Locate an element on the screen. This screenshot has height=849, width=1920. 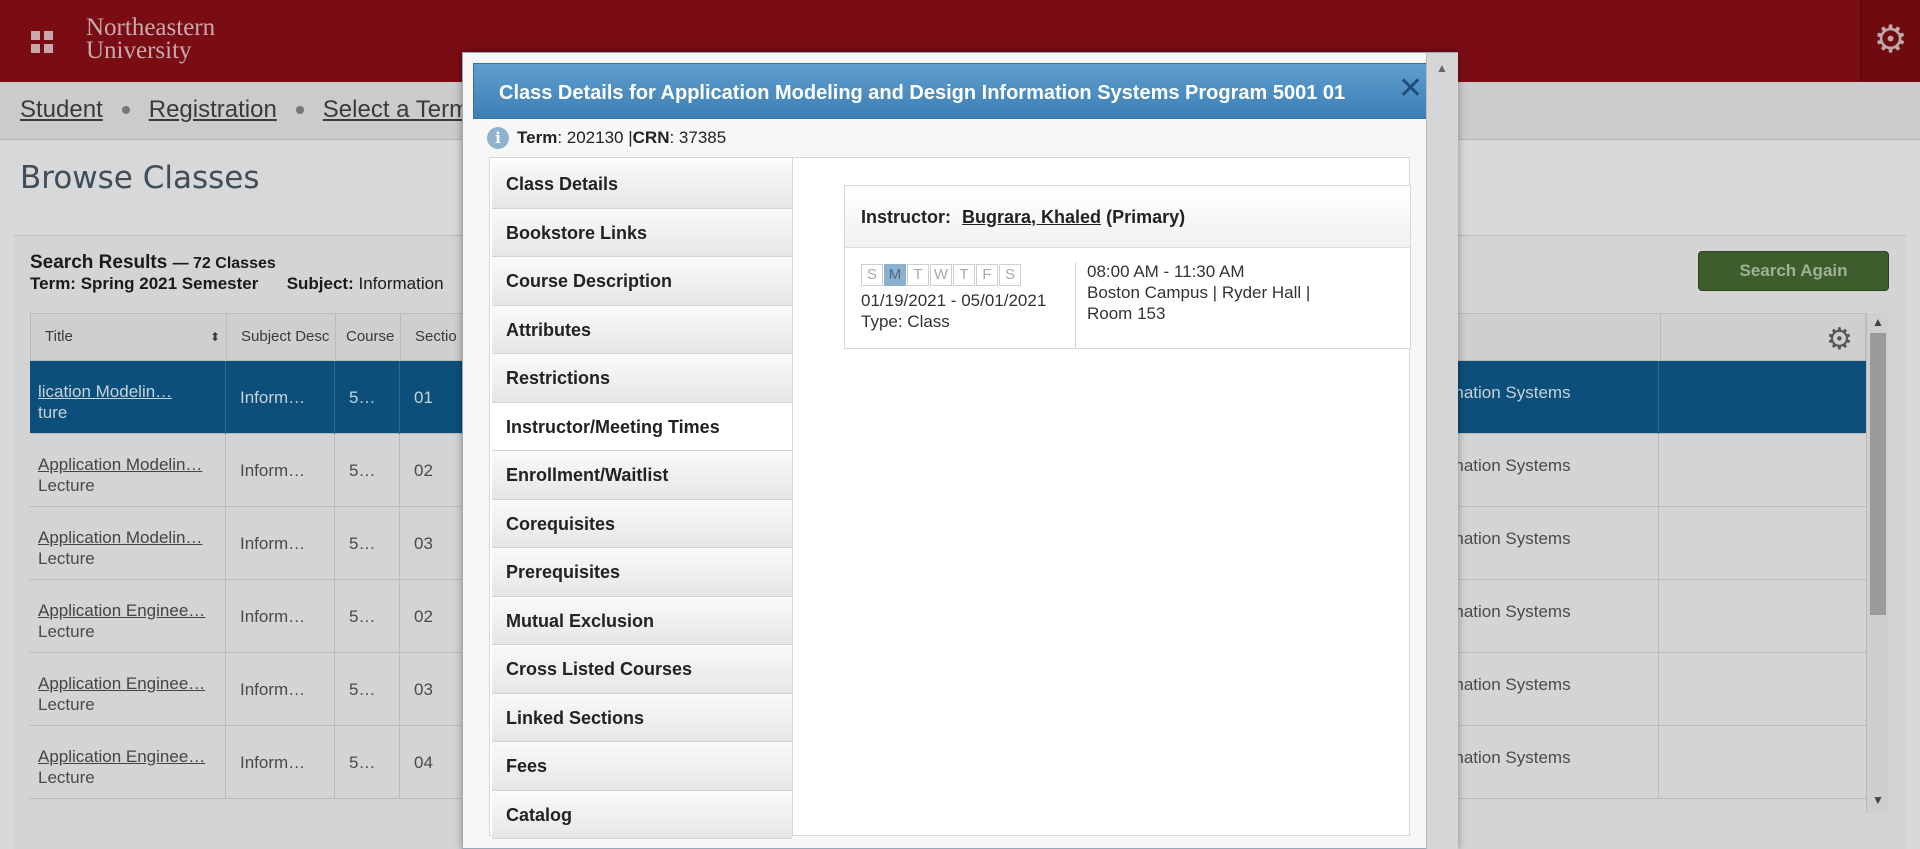
scroll-down-arrow-icon: ▼ is located at coordinates (1878, 800).